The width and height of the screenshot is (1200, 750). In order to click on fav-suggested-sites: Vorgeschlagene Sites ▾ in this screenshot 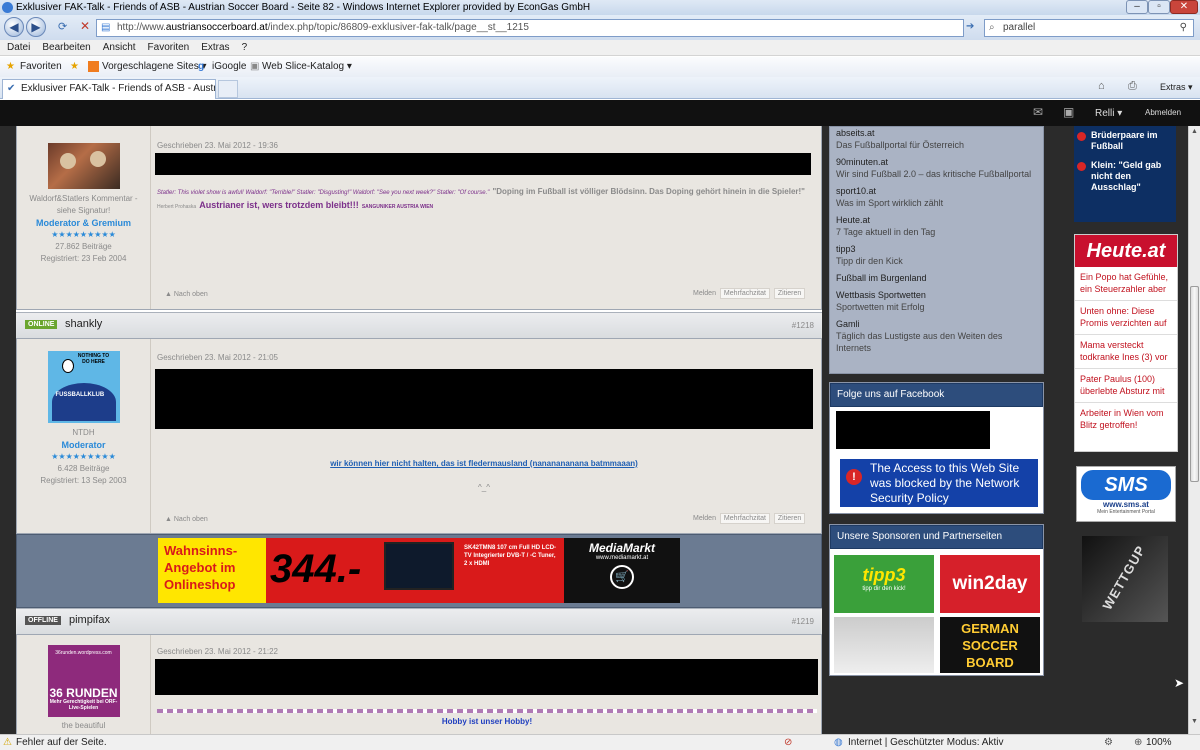, I will do `click(154, 67)`.